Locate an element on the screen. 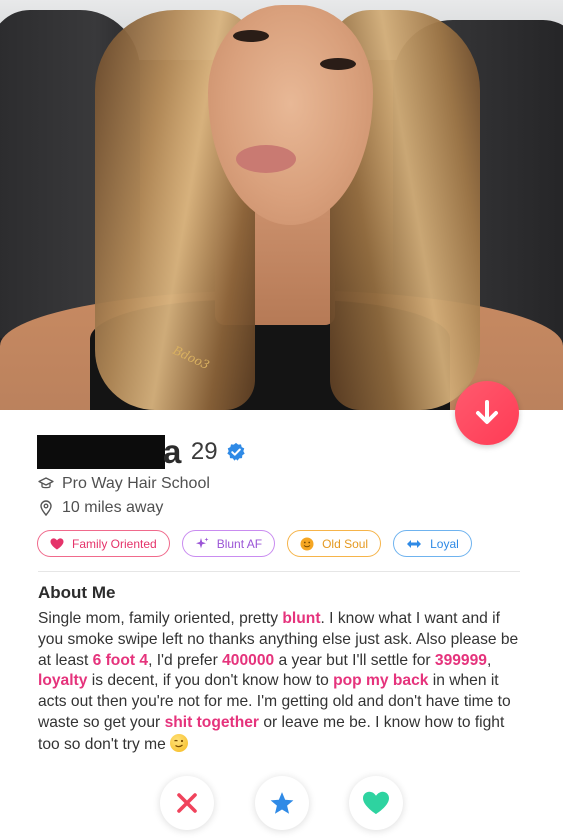  verified-badge-icon is located at coordinates (235, 451).